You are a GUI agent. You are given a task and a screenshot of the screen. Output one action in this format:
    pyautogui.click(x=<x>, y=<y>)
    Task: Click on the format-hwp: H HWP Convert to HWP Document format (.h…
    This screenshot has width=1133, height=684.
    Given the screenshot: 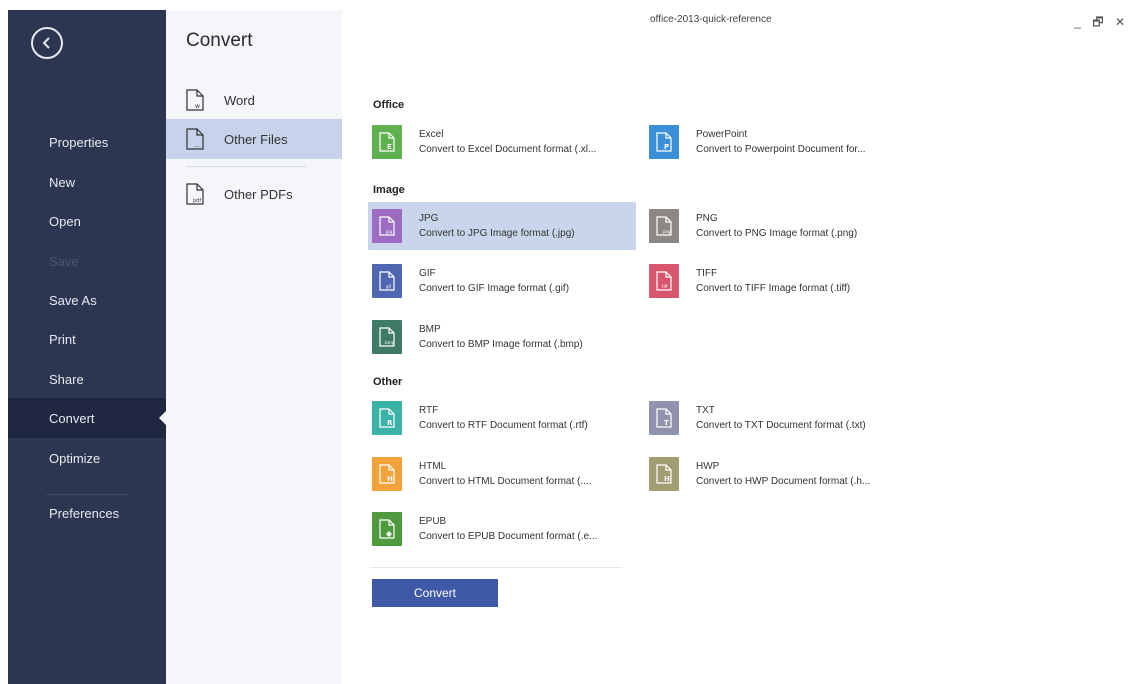 What is the action you would take?
    pyautogui.click(x=779, y=474)
    